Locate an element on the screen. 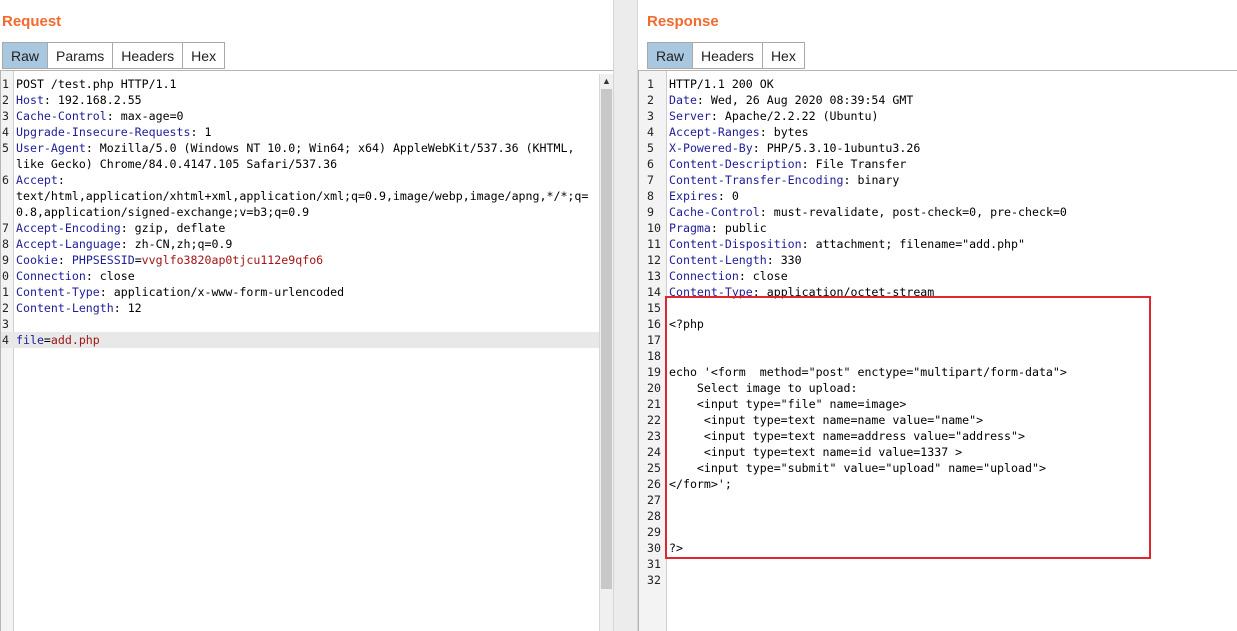  line-text: Pragma: public is located at coordinates (718, 228).